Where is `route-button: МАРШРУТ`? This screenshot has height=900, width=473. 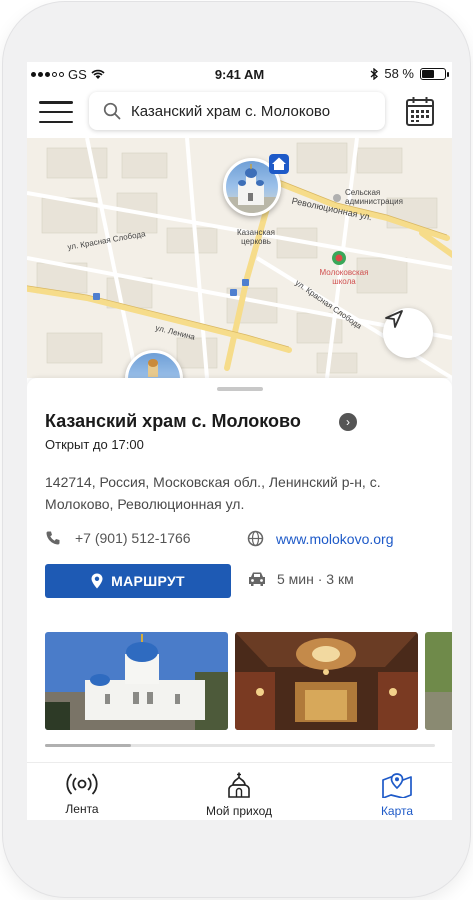 route-button: МАРШРУТ is located at coordinates (138, 581).